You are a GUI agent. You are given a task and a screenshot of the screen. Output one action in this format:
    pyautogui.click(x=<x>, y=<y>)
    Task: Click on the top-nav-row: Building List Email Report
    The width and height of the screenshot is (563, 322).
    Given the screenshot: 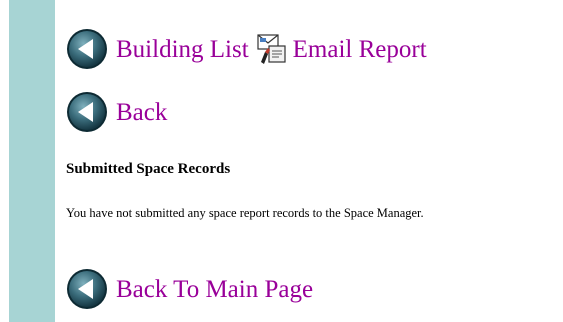 What is the action you would take?
    pyautogui.click(x=246, y=49)
    